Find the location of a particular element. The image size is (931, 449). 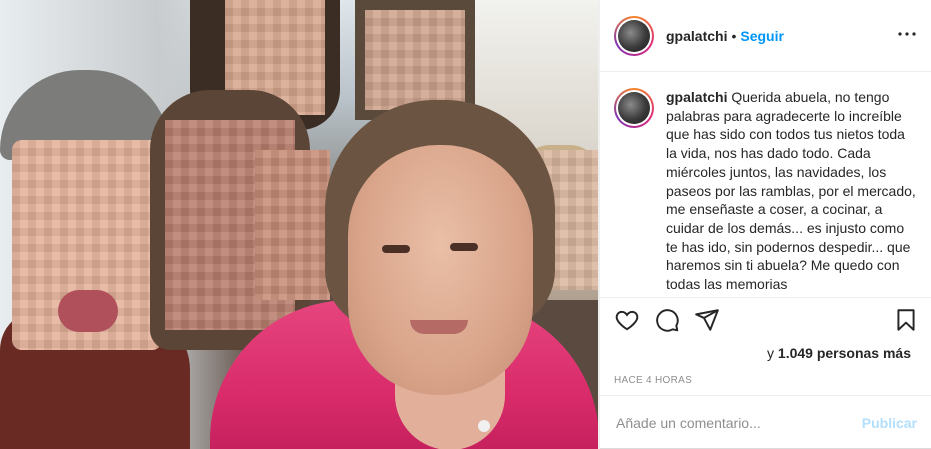

bookmark-icon is located at coordinates (906, 320).